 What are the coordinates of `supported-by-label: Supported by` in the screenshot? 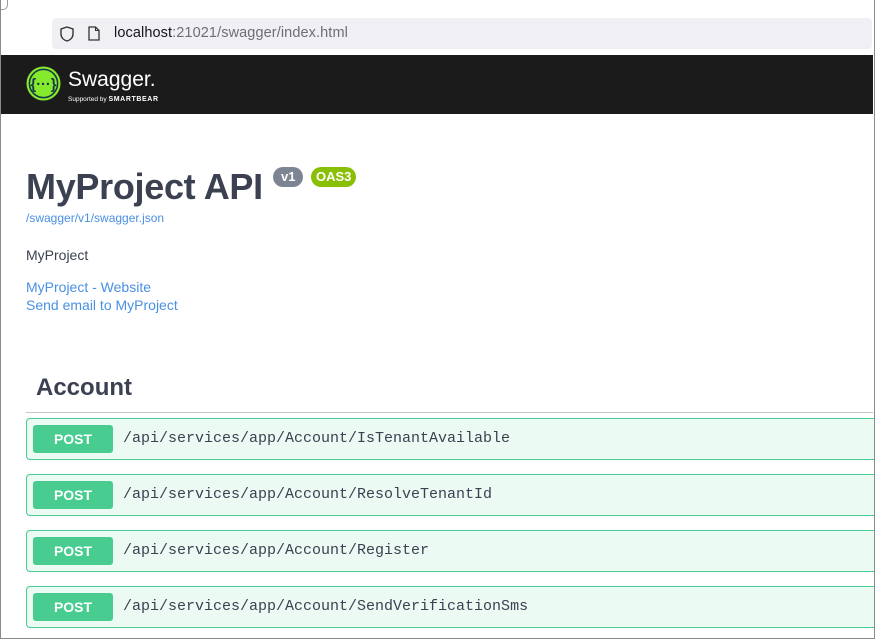 It's located at (87, 99).